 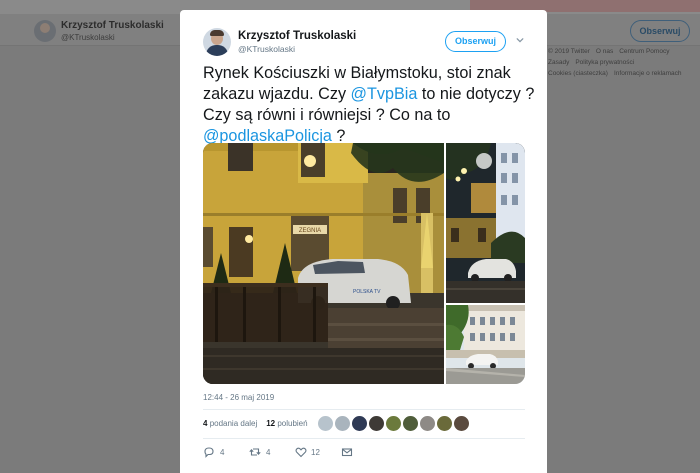 I want to click on footer-link: O nas, so click(x=604, y=51).